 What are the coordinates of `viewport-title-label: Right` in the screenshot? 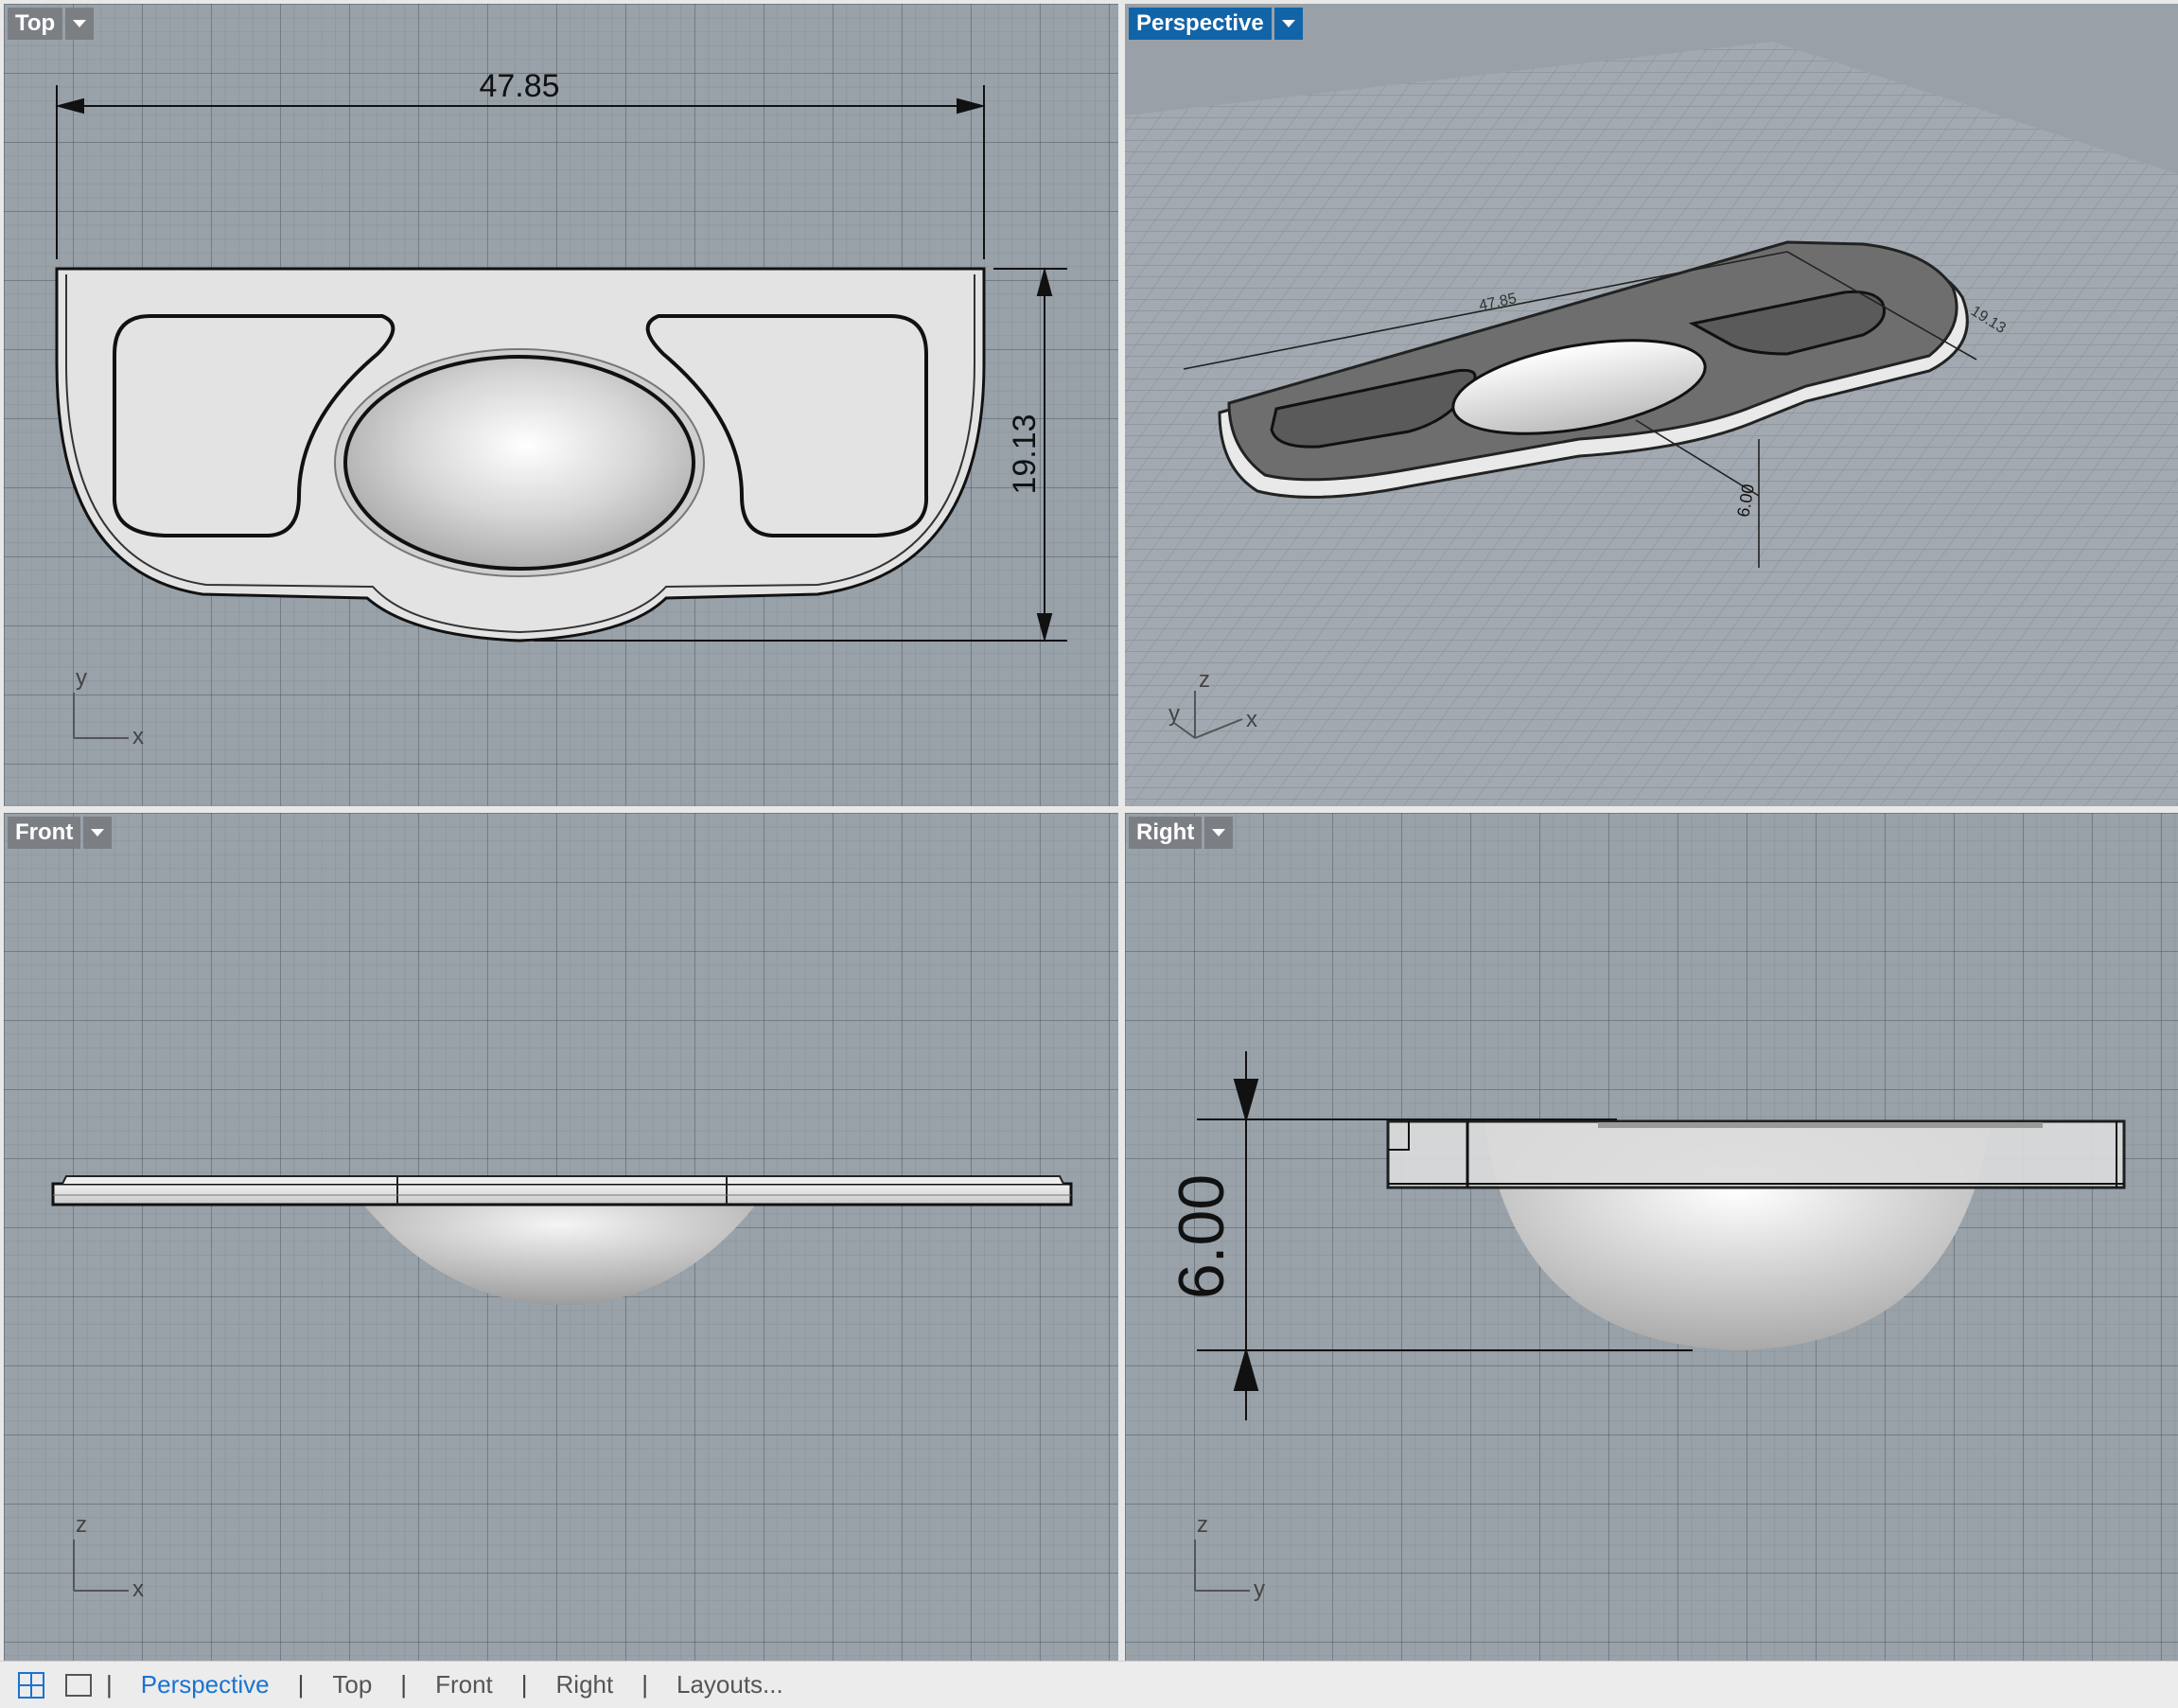 It's located at (1166, 833).